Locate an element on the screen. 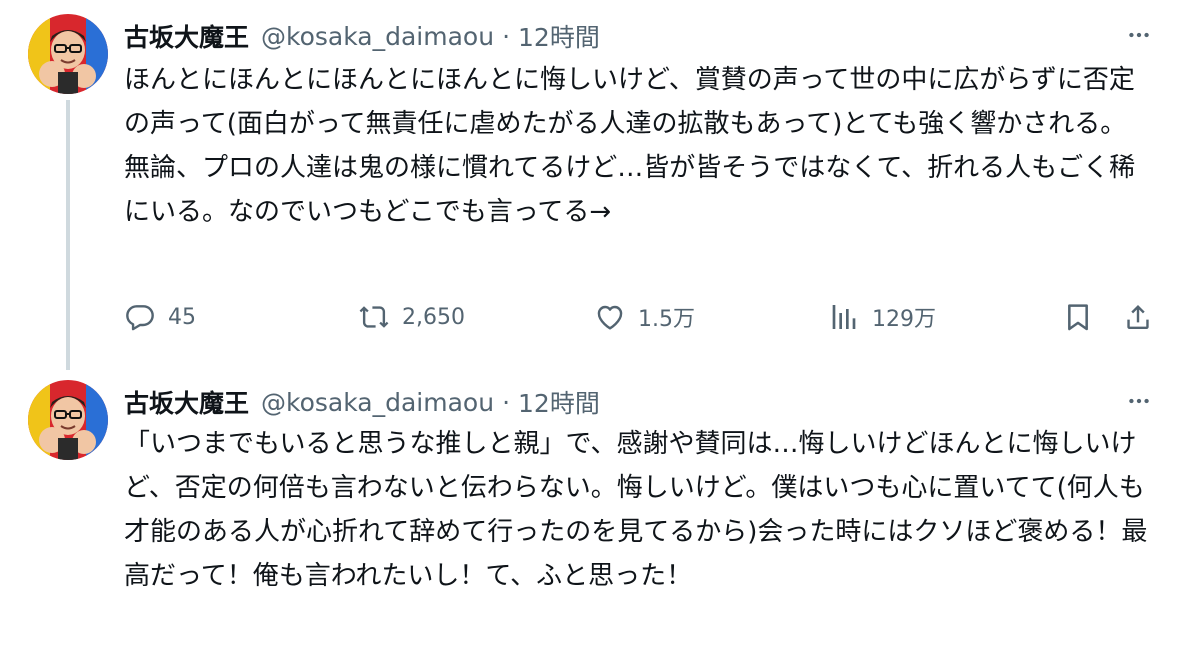 The height and width of the screenshot is (650, 1184). retweet-arrows-icon is located at coordinates (374, 317).